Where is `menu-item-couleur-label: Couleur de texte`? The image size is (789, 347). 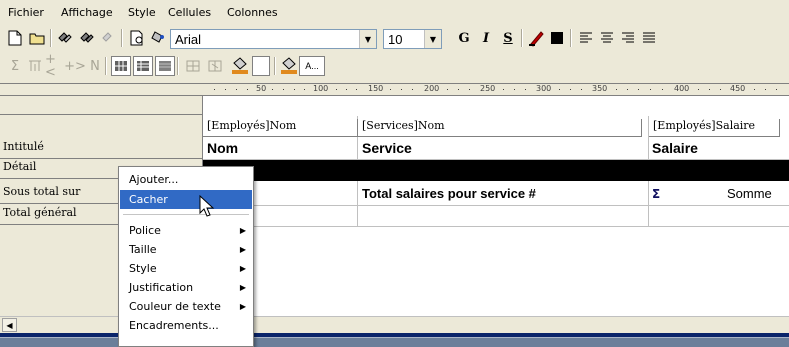 menu-item-couleur-label: Couleur de texte is located at coordinates (175, 306).